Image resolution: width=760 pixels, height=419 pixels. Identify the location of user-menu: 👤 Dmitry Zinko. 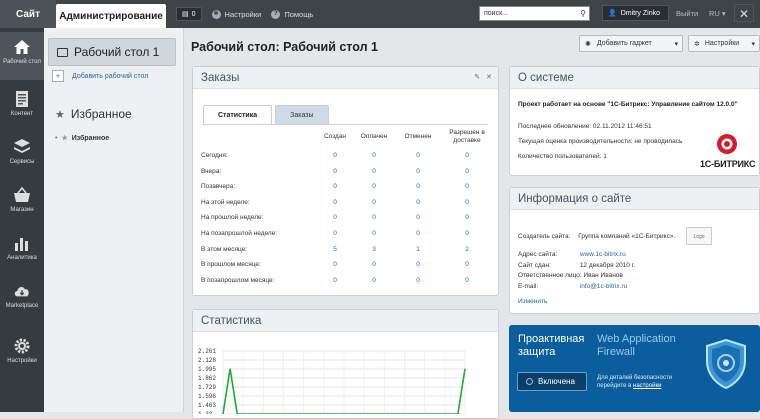
(635, 13).